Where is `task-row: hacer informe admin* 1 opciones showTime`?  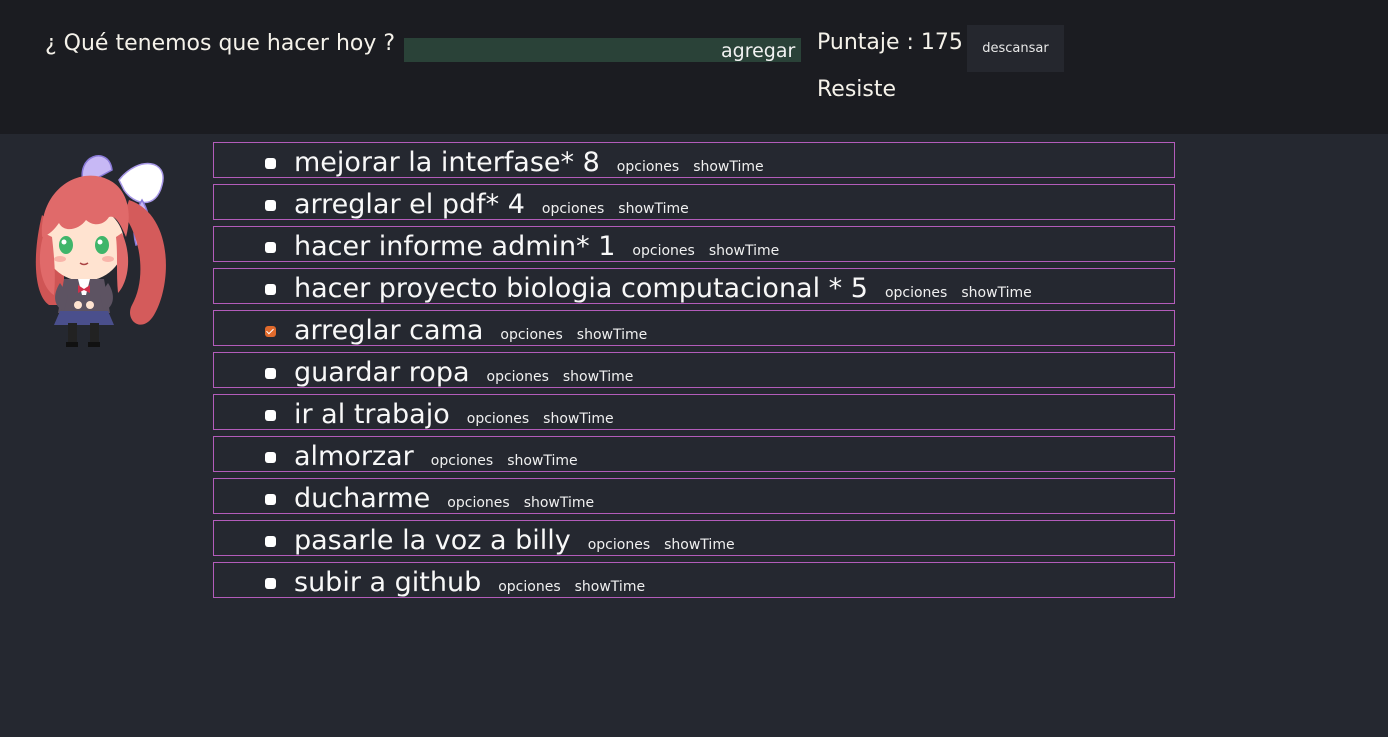 task-row: hacer informe admin* 1 opciones showTime is located at coordinates (694, 244).